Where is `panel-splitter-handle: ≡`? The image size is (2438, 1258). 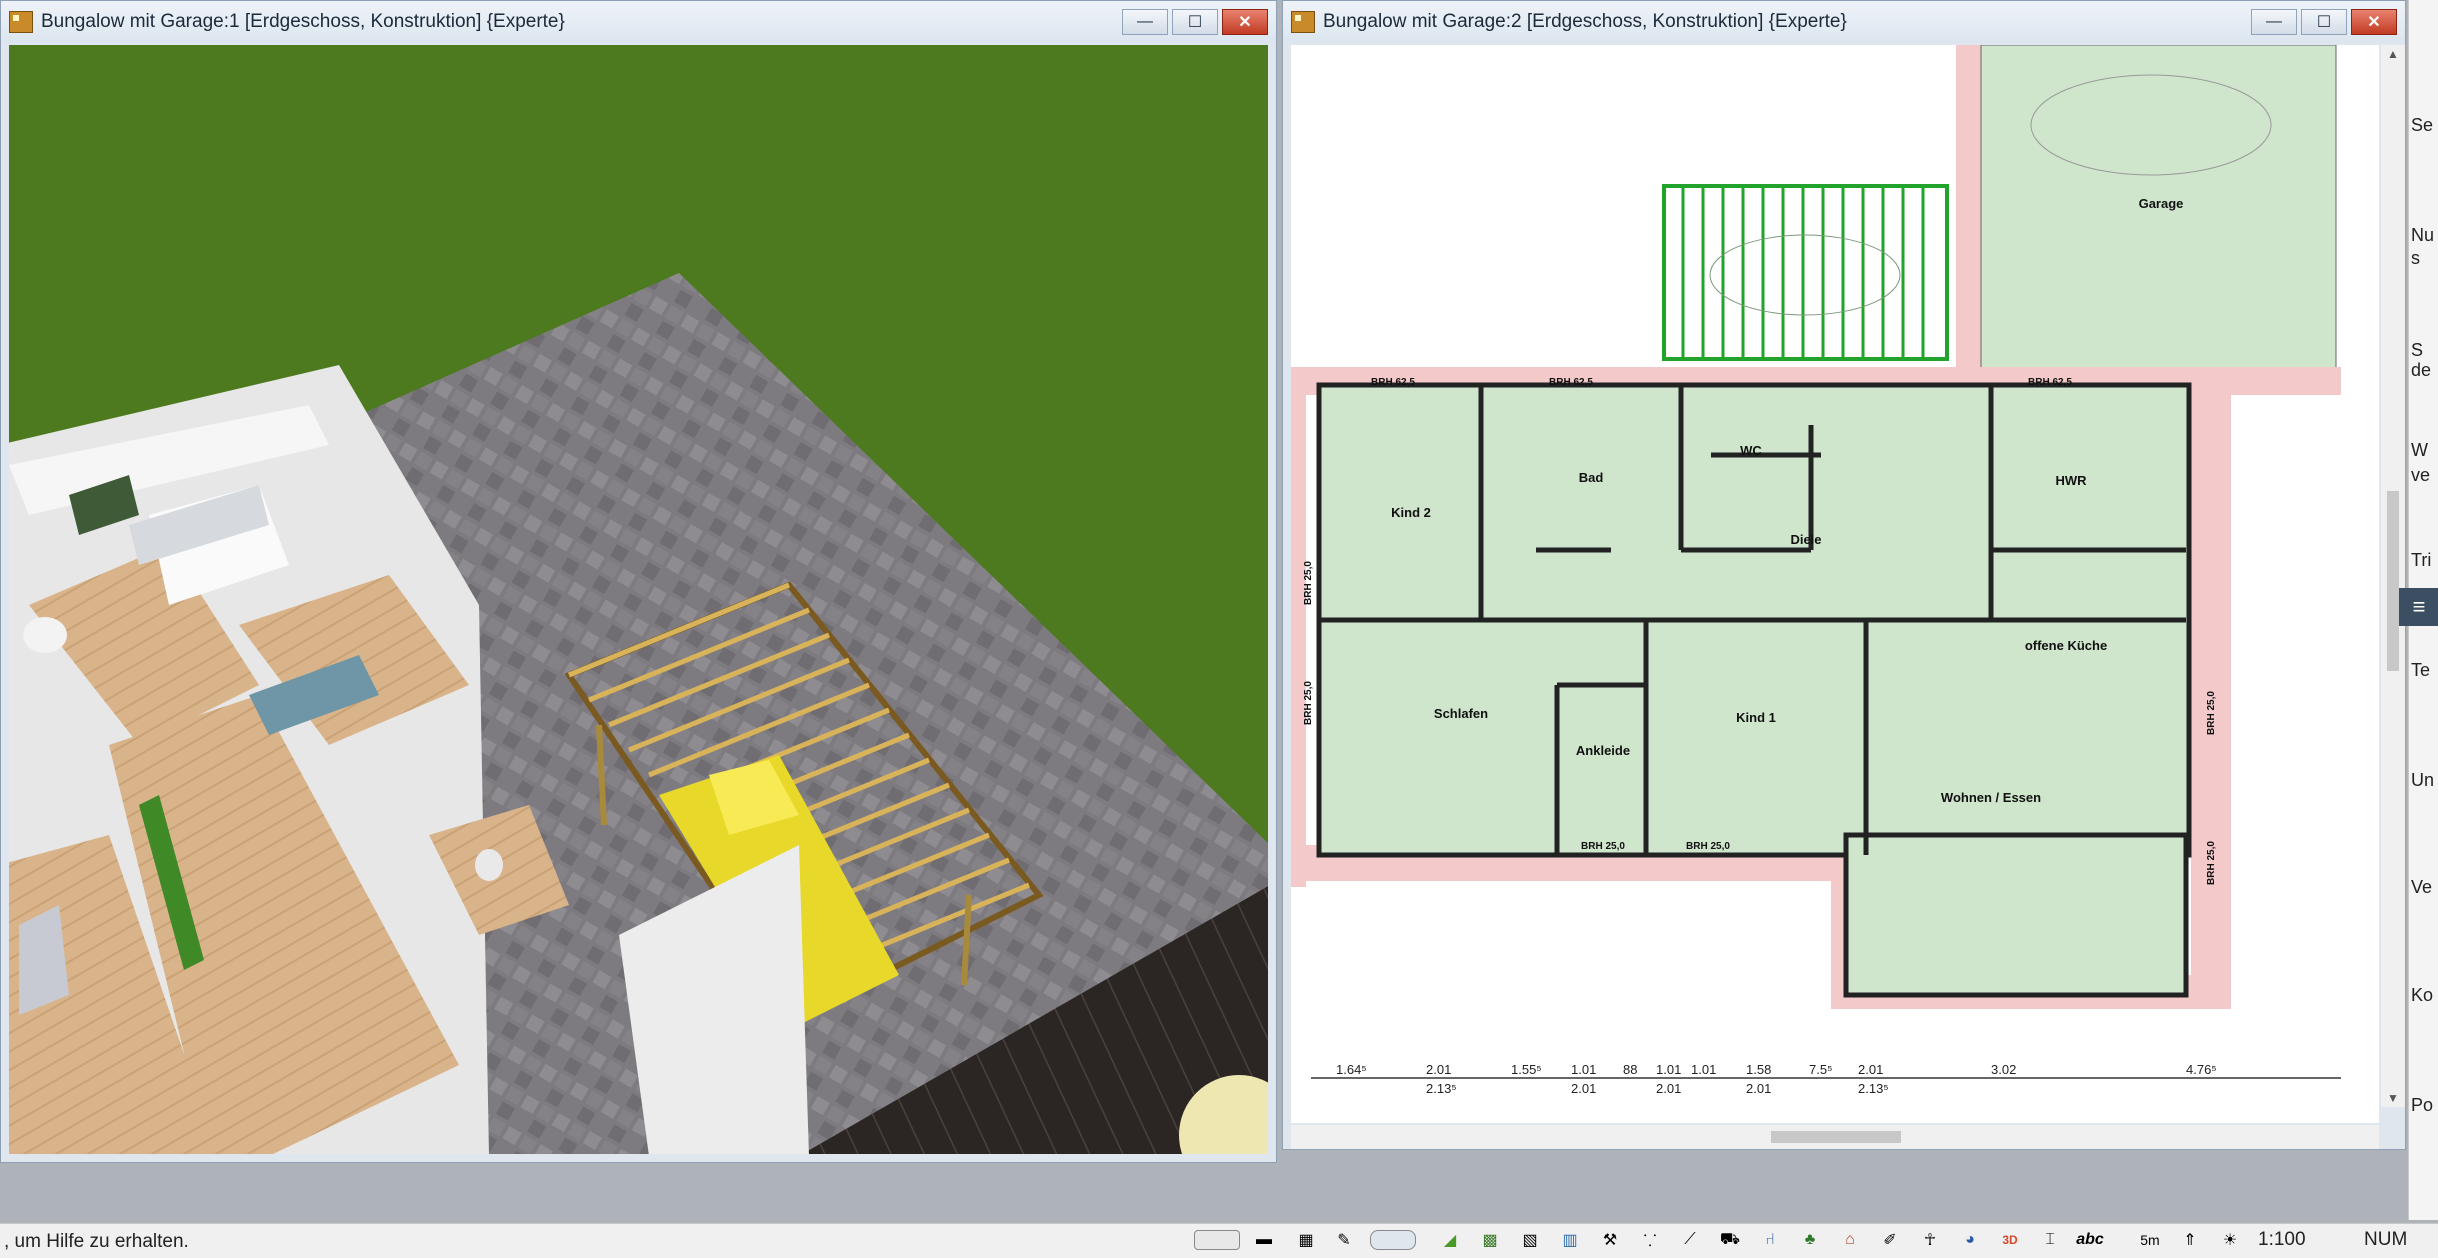 panel-splitter-handle: ≡ is located at coordinates (2418, 607).